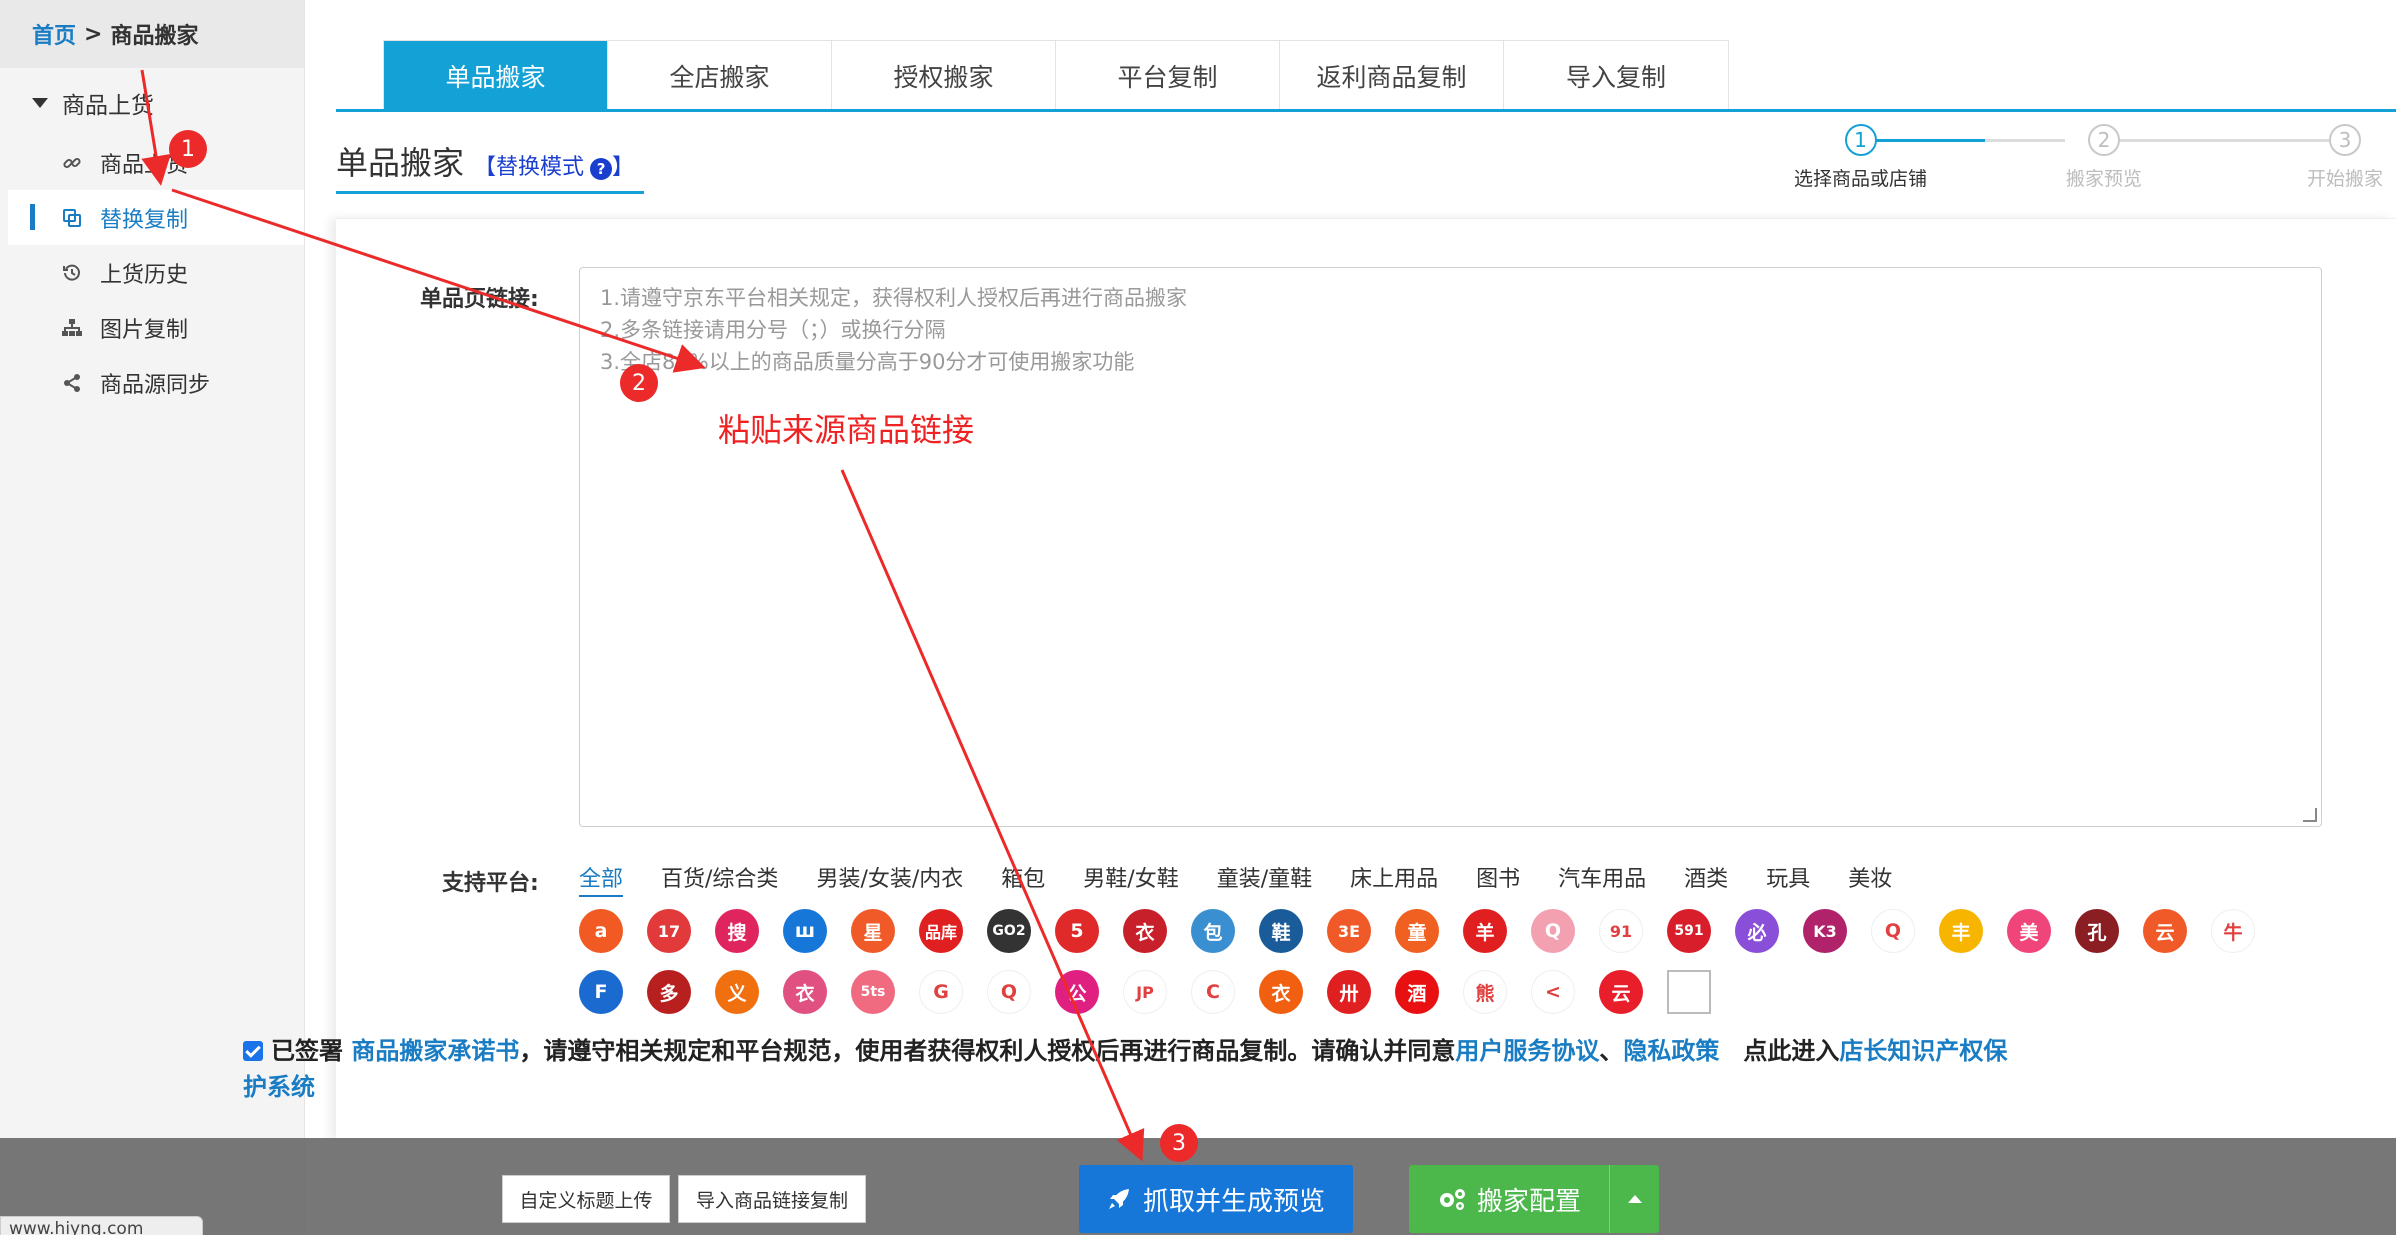 The height and width of the screenshot is (1235, 2396). Describe the element at coordinates (188, 149) in the screenshot. I see `marker-1: 1` at that location.